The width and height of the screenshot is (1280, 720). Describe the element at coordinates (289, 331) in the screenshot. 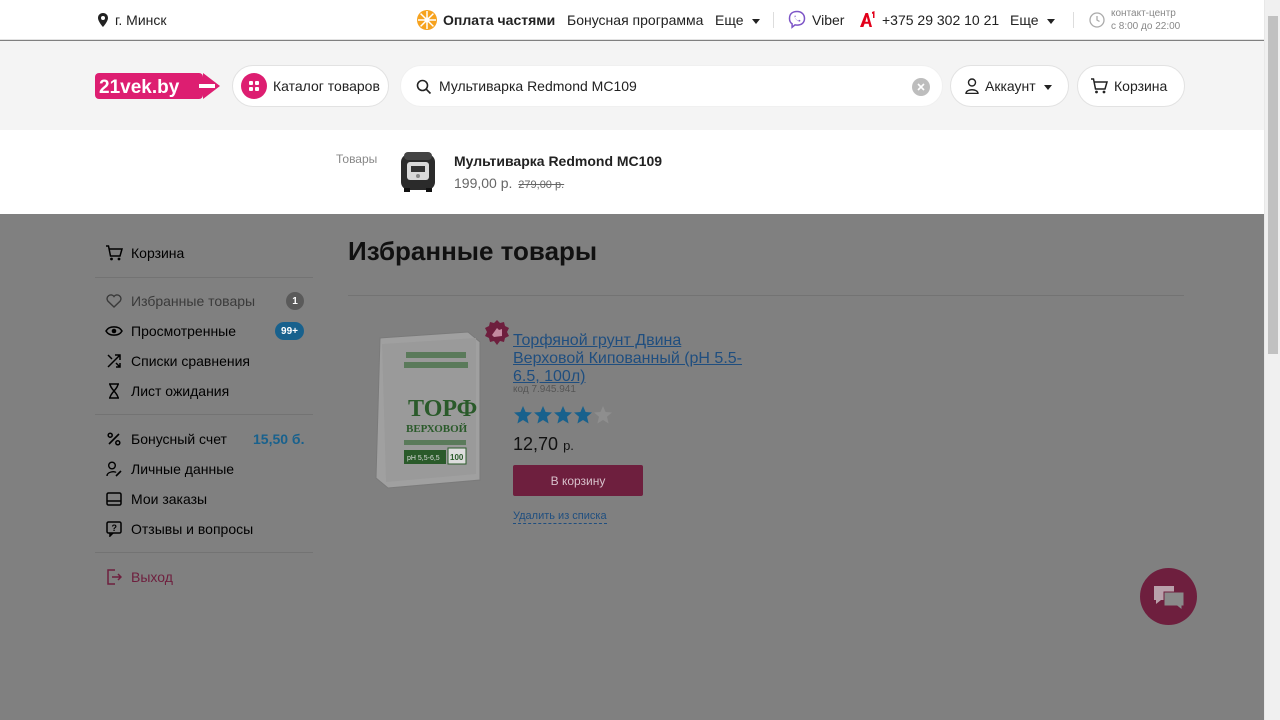

I see `viewed-count-badge: 99+` at that location.